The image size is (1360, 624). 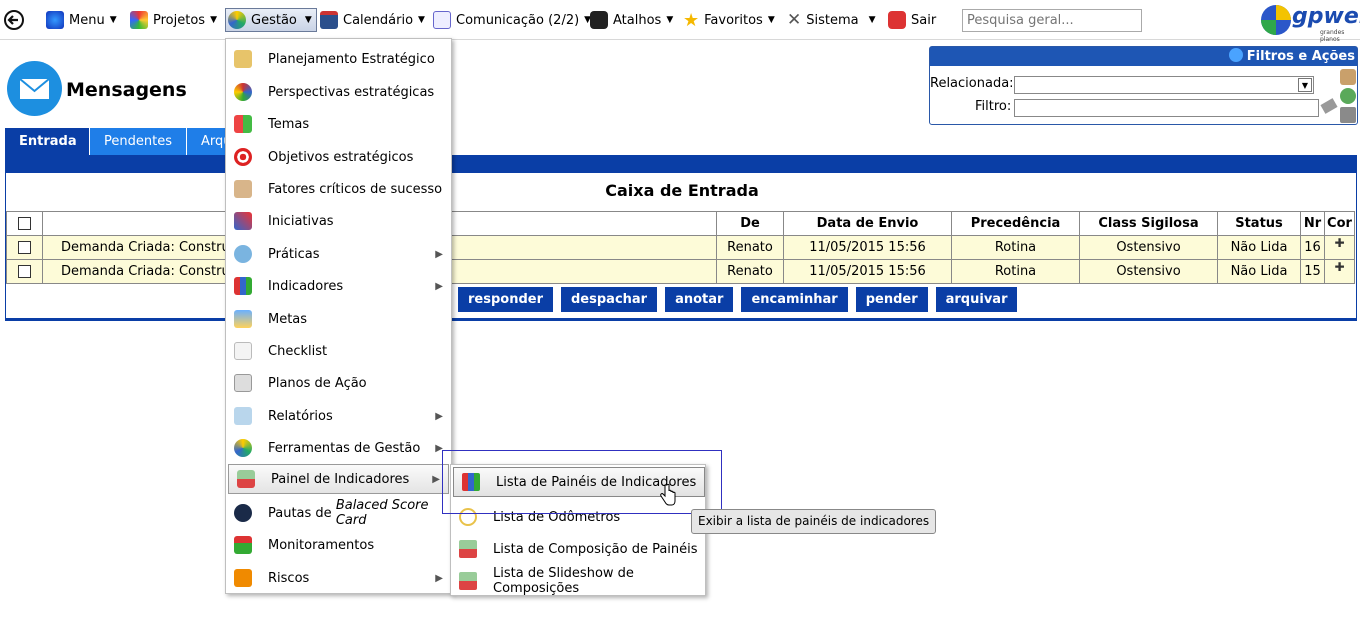 I want to click on sistema-dropdown: ✕ Sistema ▼, so click(x=831, y=20).